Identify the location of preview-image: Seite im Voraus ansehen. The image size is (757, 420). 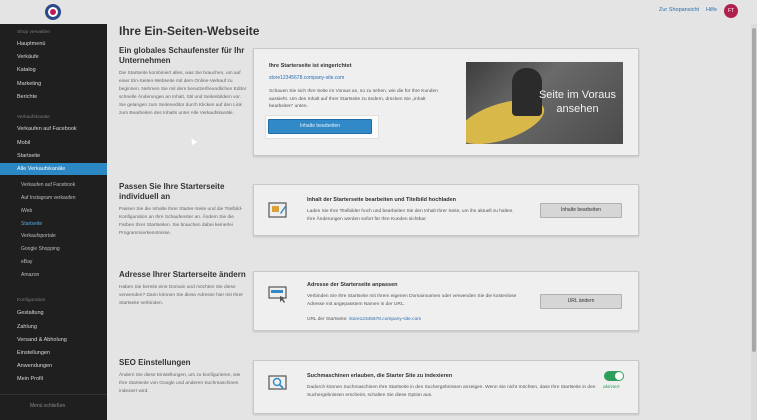
(544, 103).